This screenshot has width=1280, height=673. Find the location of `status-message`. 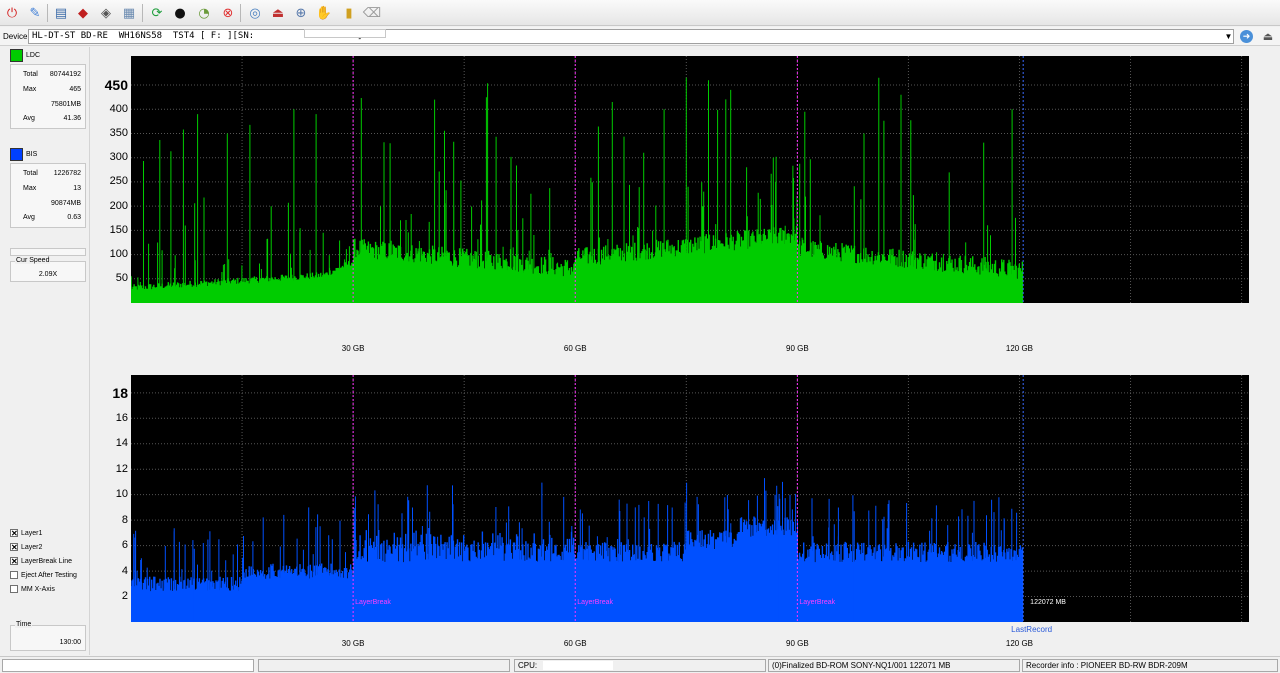

status-message is located at coordinates (384, 665).